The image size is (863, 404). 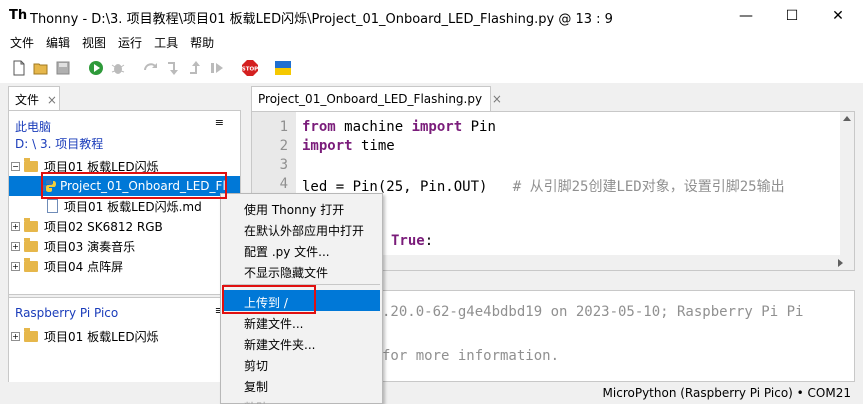 I want to click on document-icon, so click(x=52, y=206).